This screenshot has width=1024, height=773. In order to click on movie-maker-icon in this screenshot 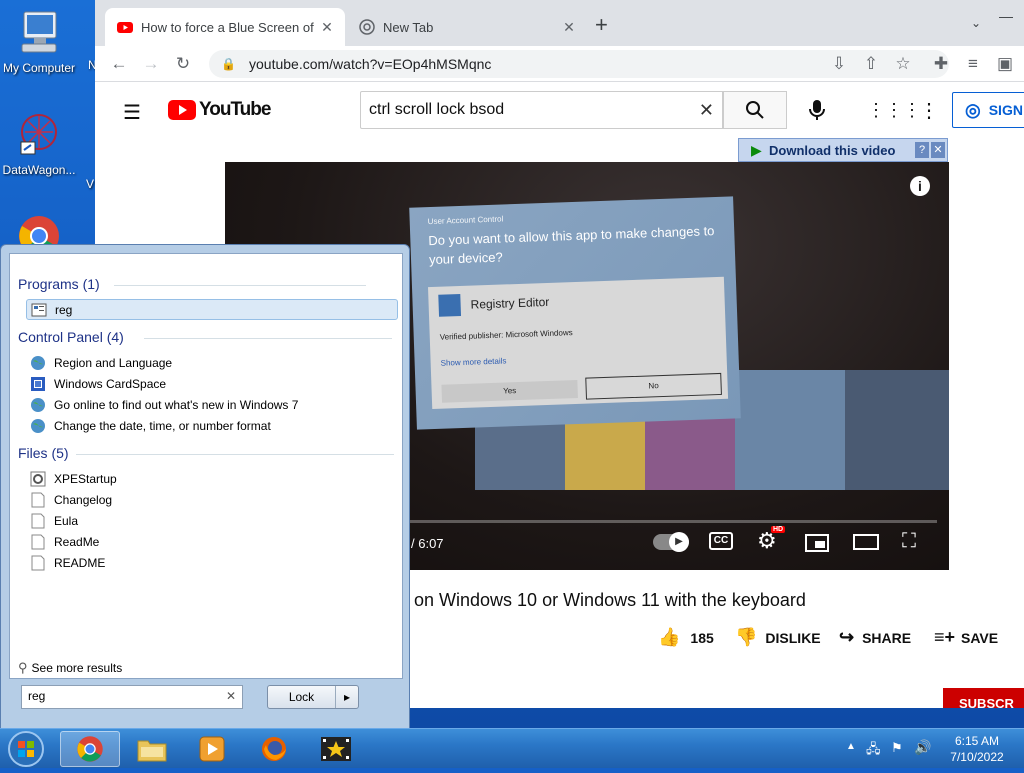, I will do `click(336, 749)`.